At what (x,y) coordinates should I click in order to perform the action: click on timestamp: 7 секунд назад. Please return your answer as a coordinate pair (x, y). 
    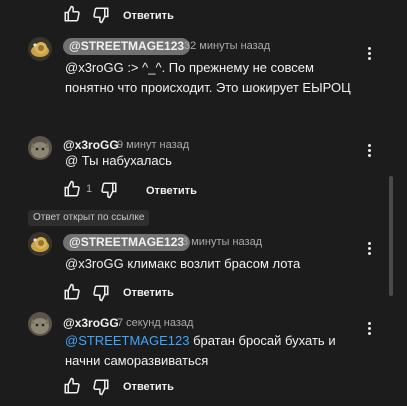
    Looking at the image, I should click on (155, 323).